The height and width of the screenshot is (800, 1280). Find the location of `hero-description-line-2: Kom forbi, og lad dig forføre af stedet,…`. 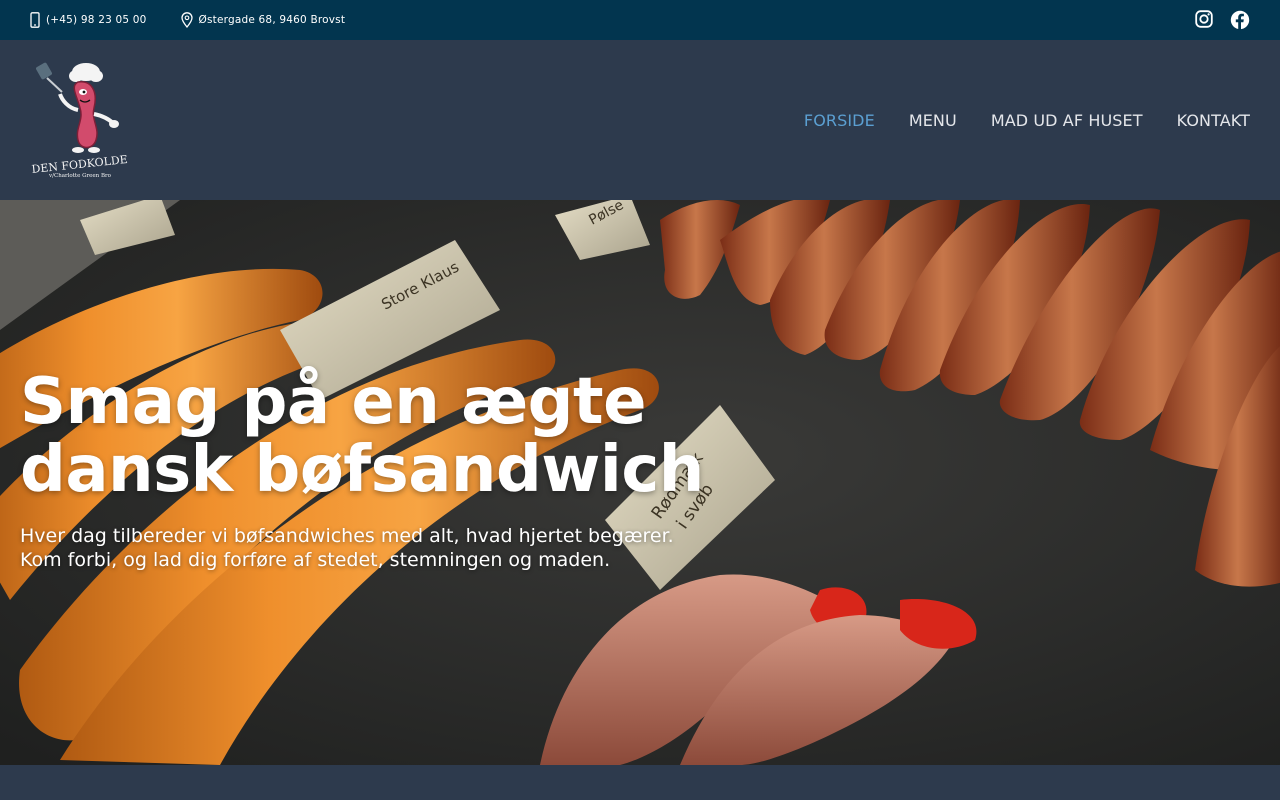

hero-description-line-2: Kom forbi, og lad dig forføre af stedet,… is located at coordinates (315, 560).